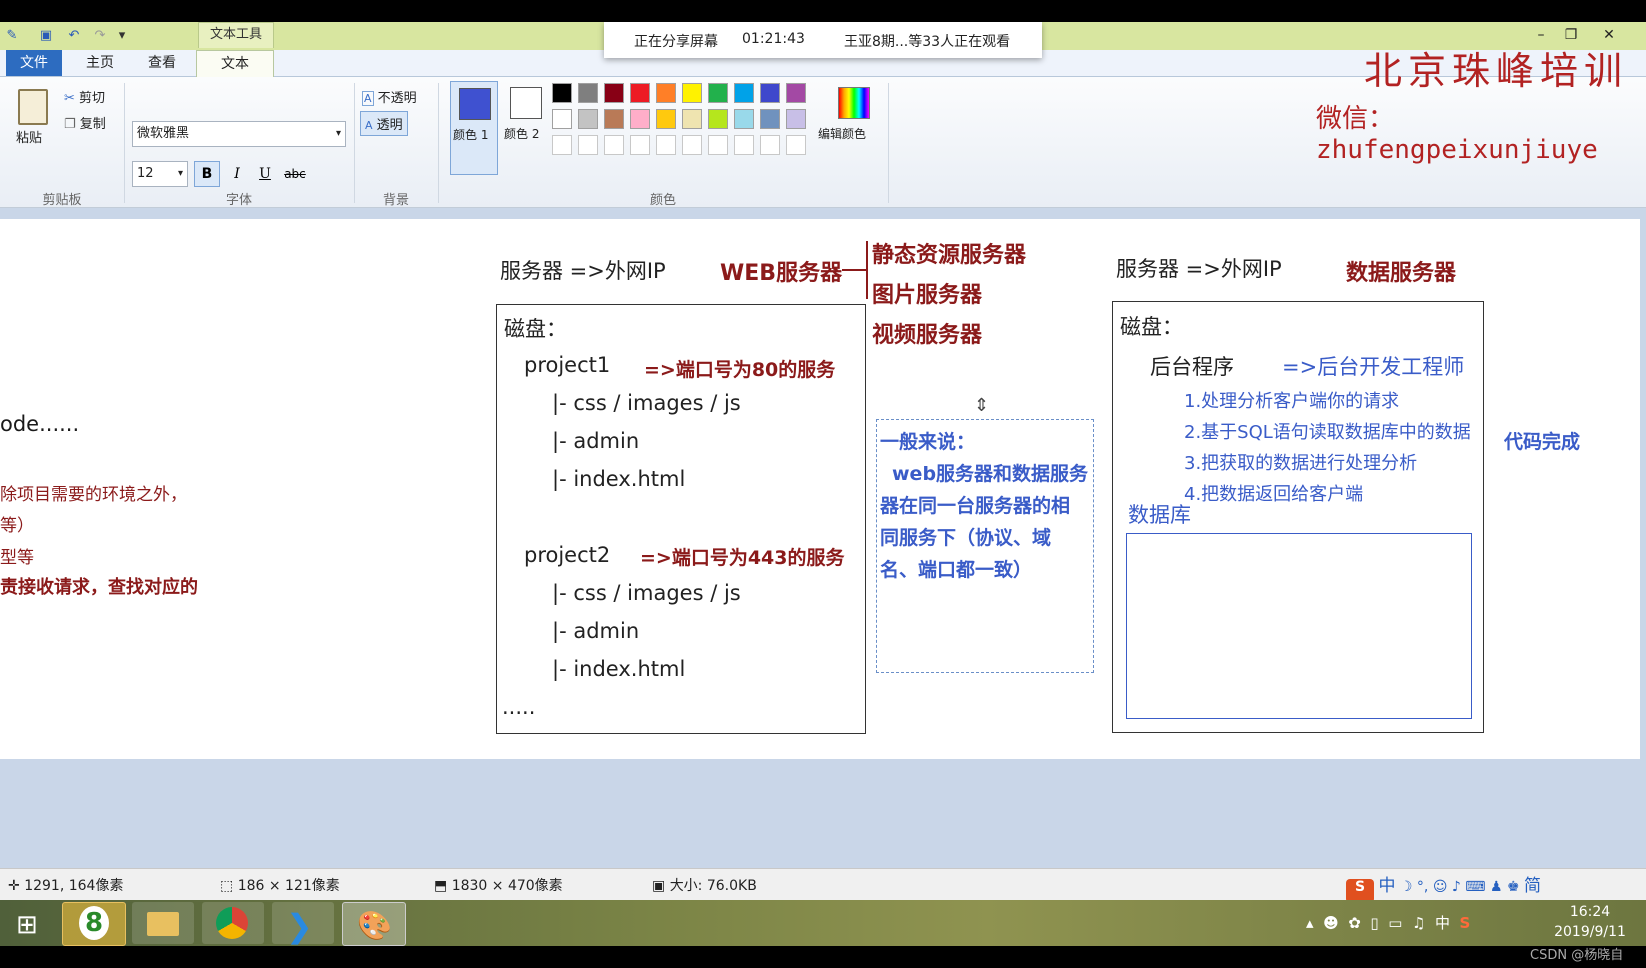 This screenshot has height=968, width=1646. Describe the element at coordinates (1373, 367) in the screenshot. I see `backend-note: =>后台开发工程师` at that location.